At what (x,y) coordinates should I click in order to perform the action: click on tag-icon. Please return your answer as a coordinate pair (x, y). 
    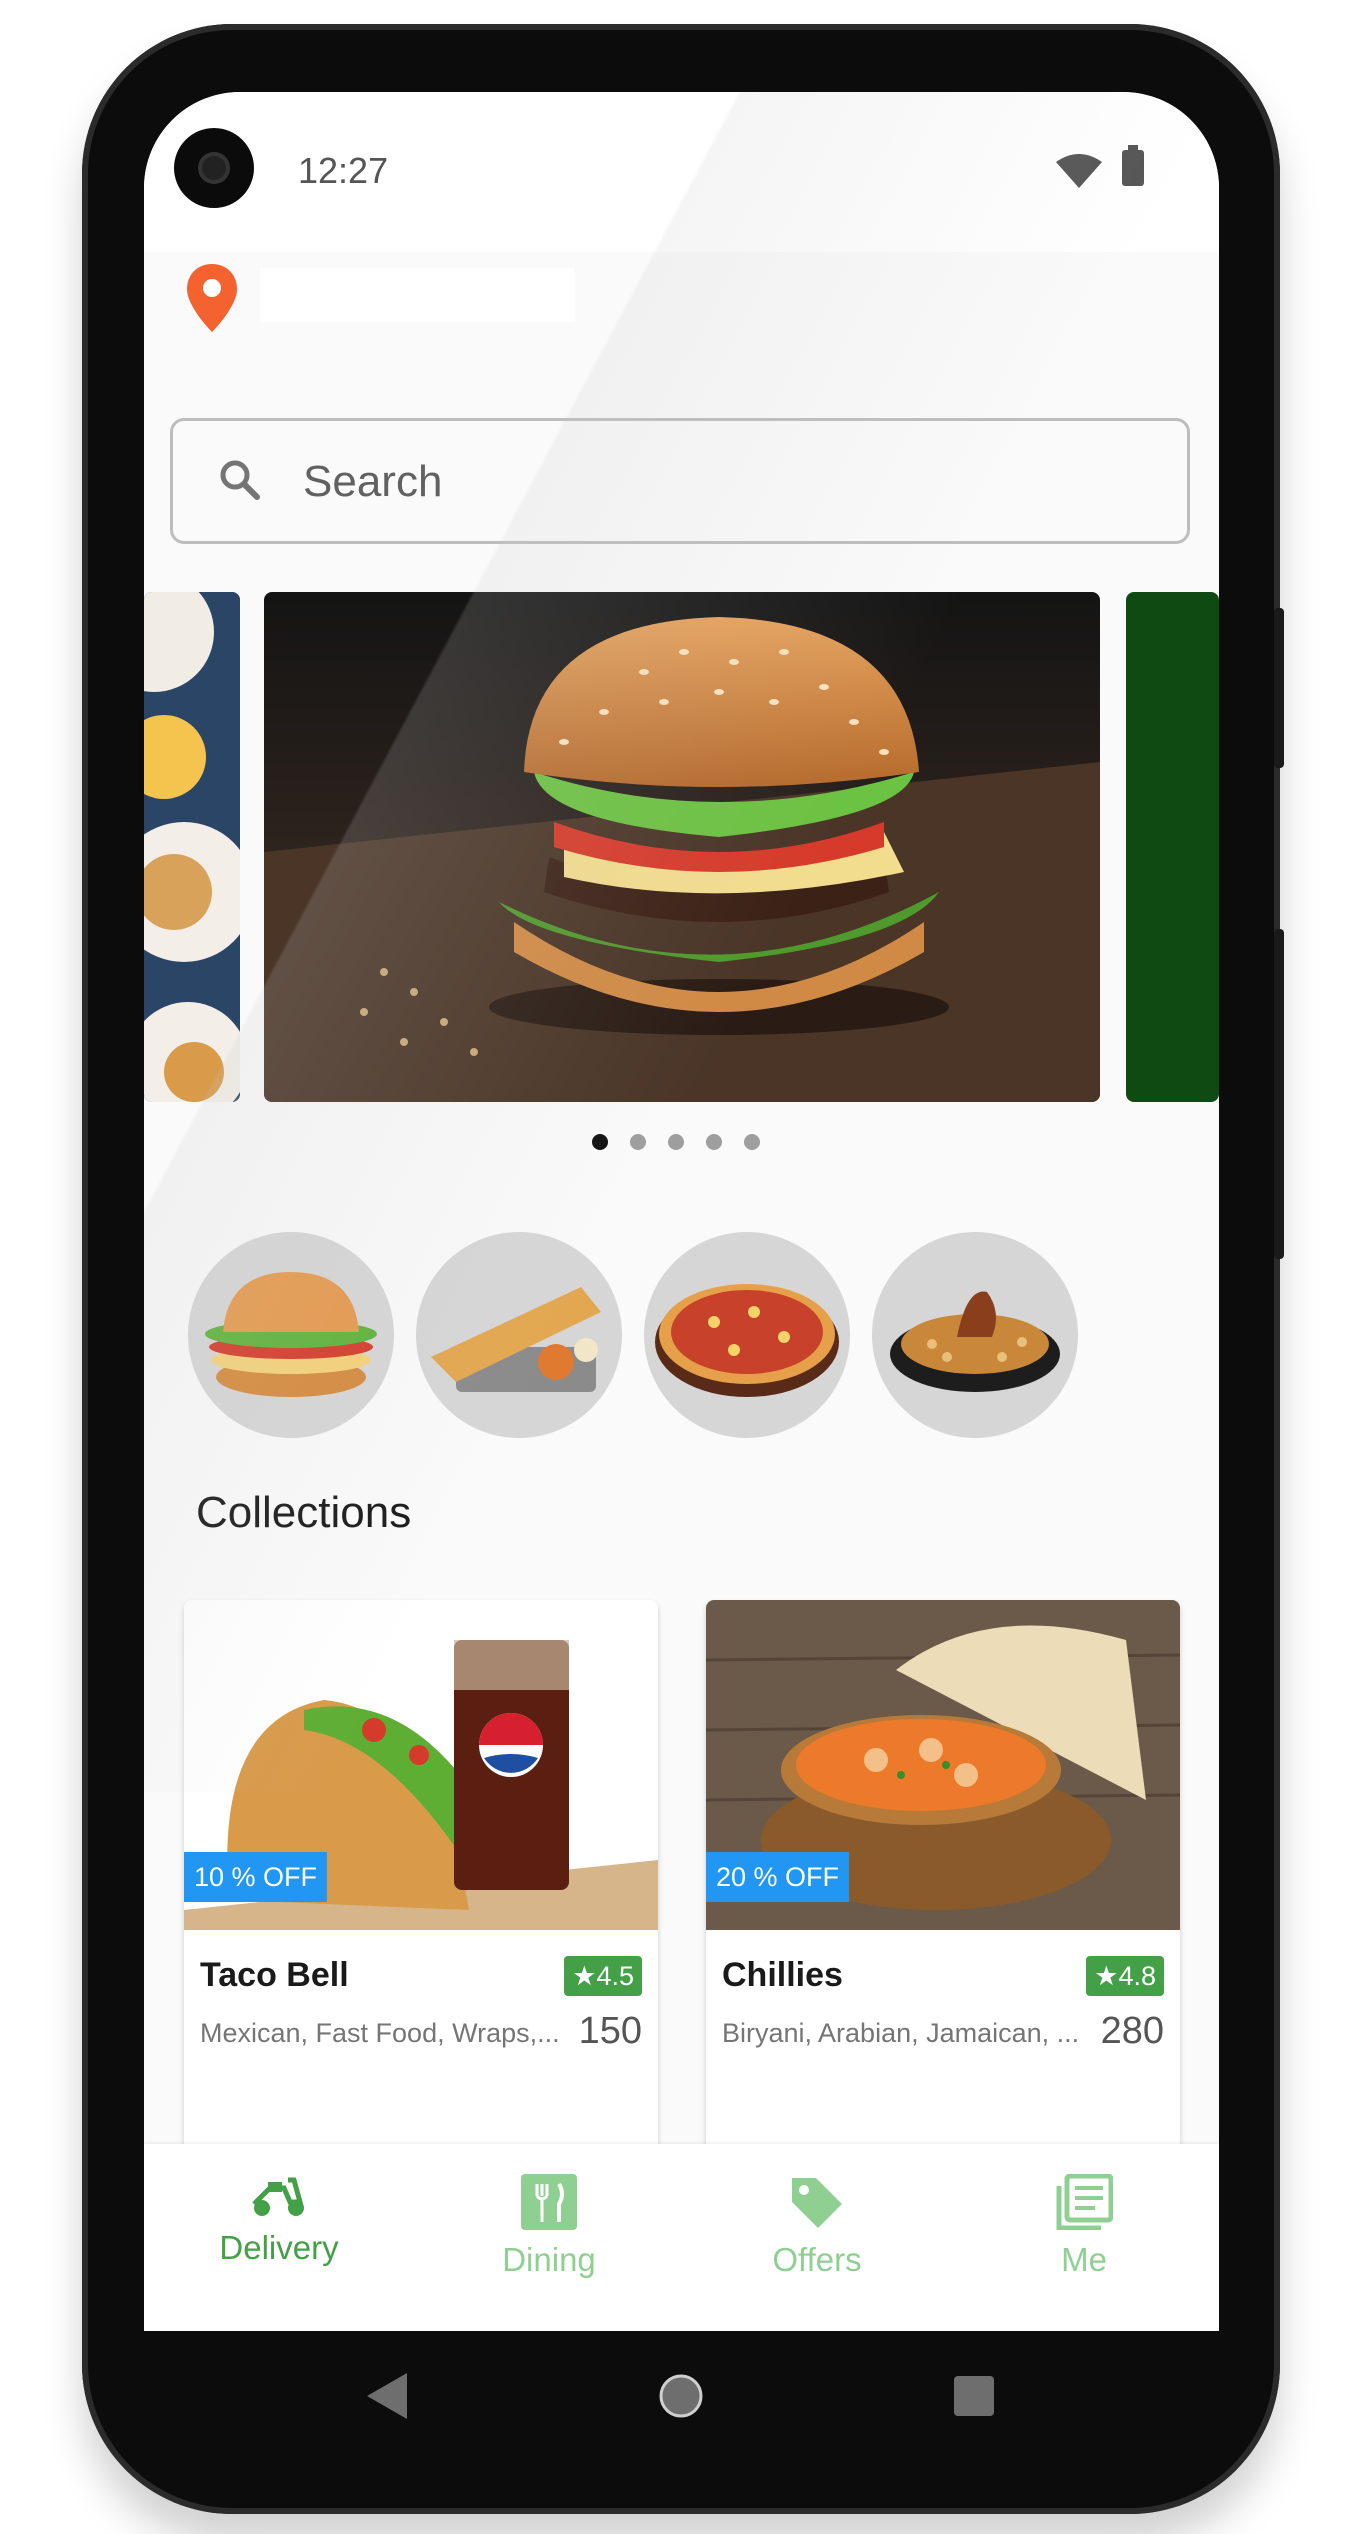
    Looking at the image, I should click on (817, 2203).